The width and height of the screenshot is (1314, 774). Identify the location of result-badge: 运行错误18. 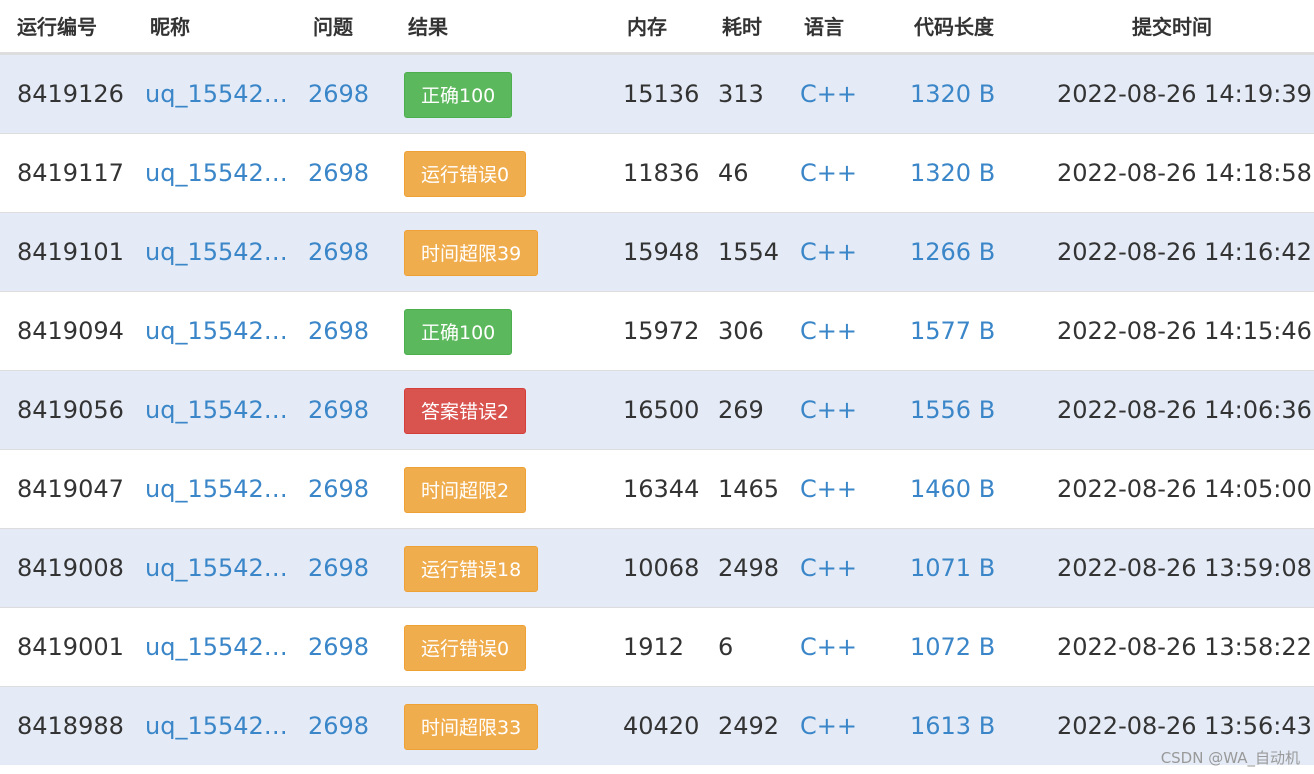
(471, 569).